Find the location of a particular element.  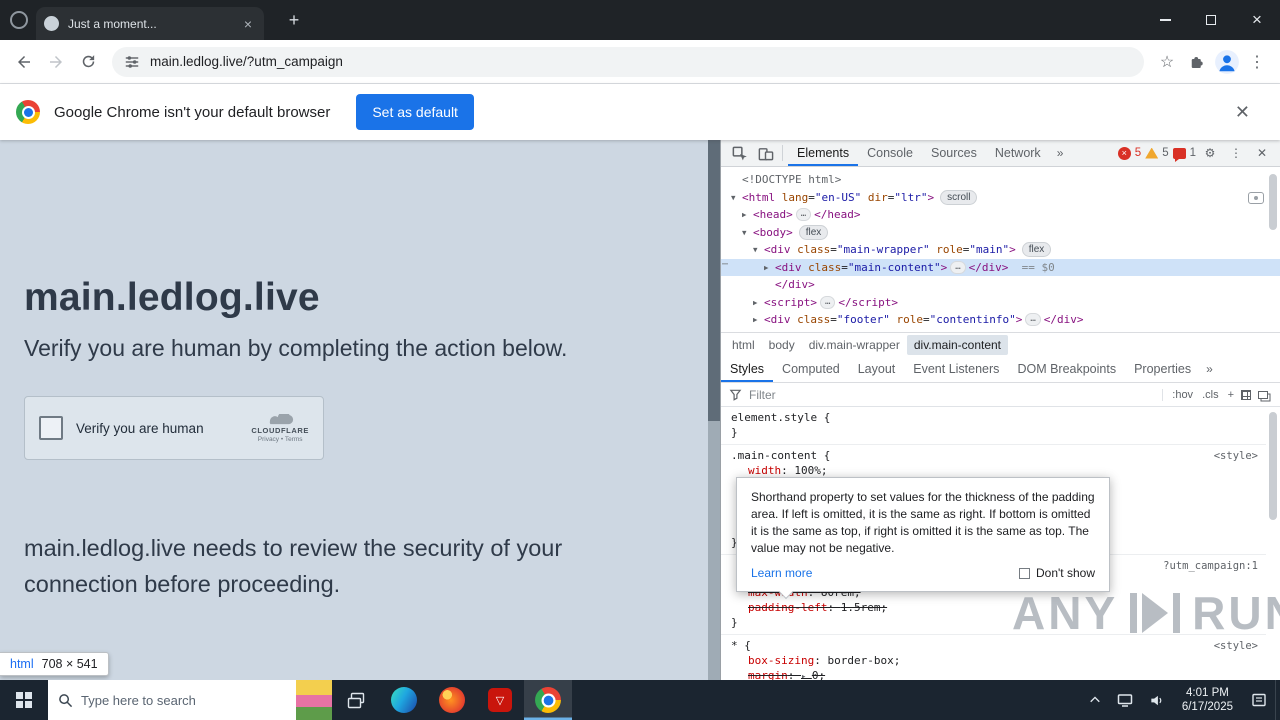

forward-button is located at coordinates (56, 62).